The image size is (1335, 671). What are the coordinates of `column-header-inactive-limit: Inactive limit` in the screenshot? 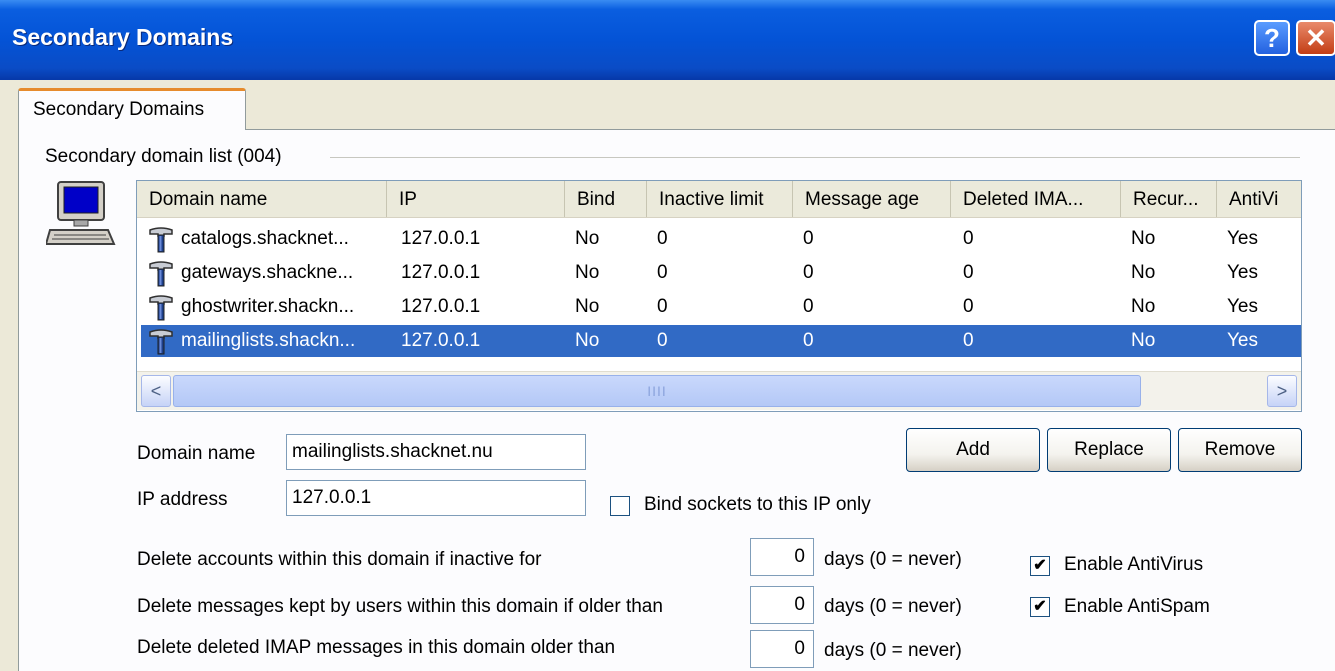 It's located at (720, 199).